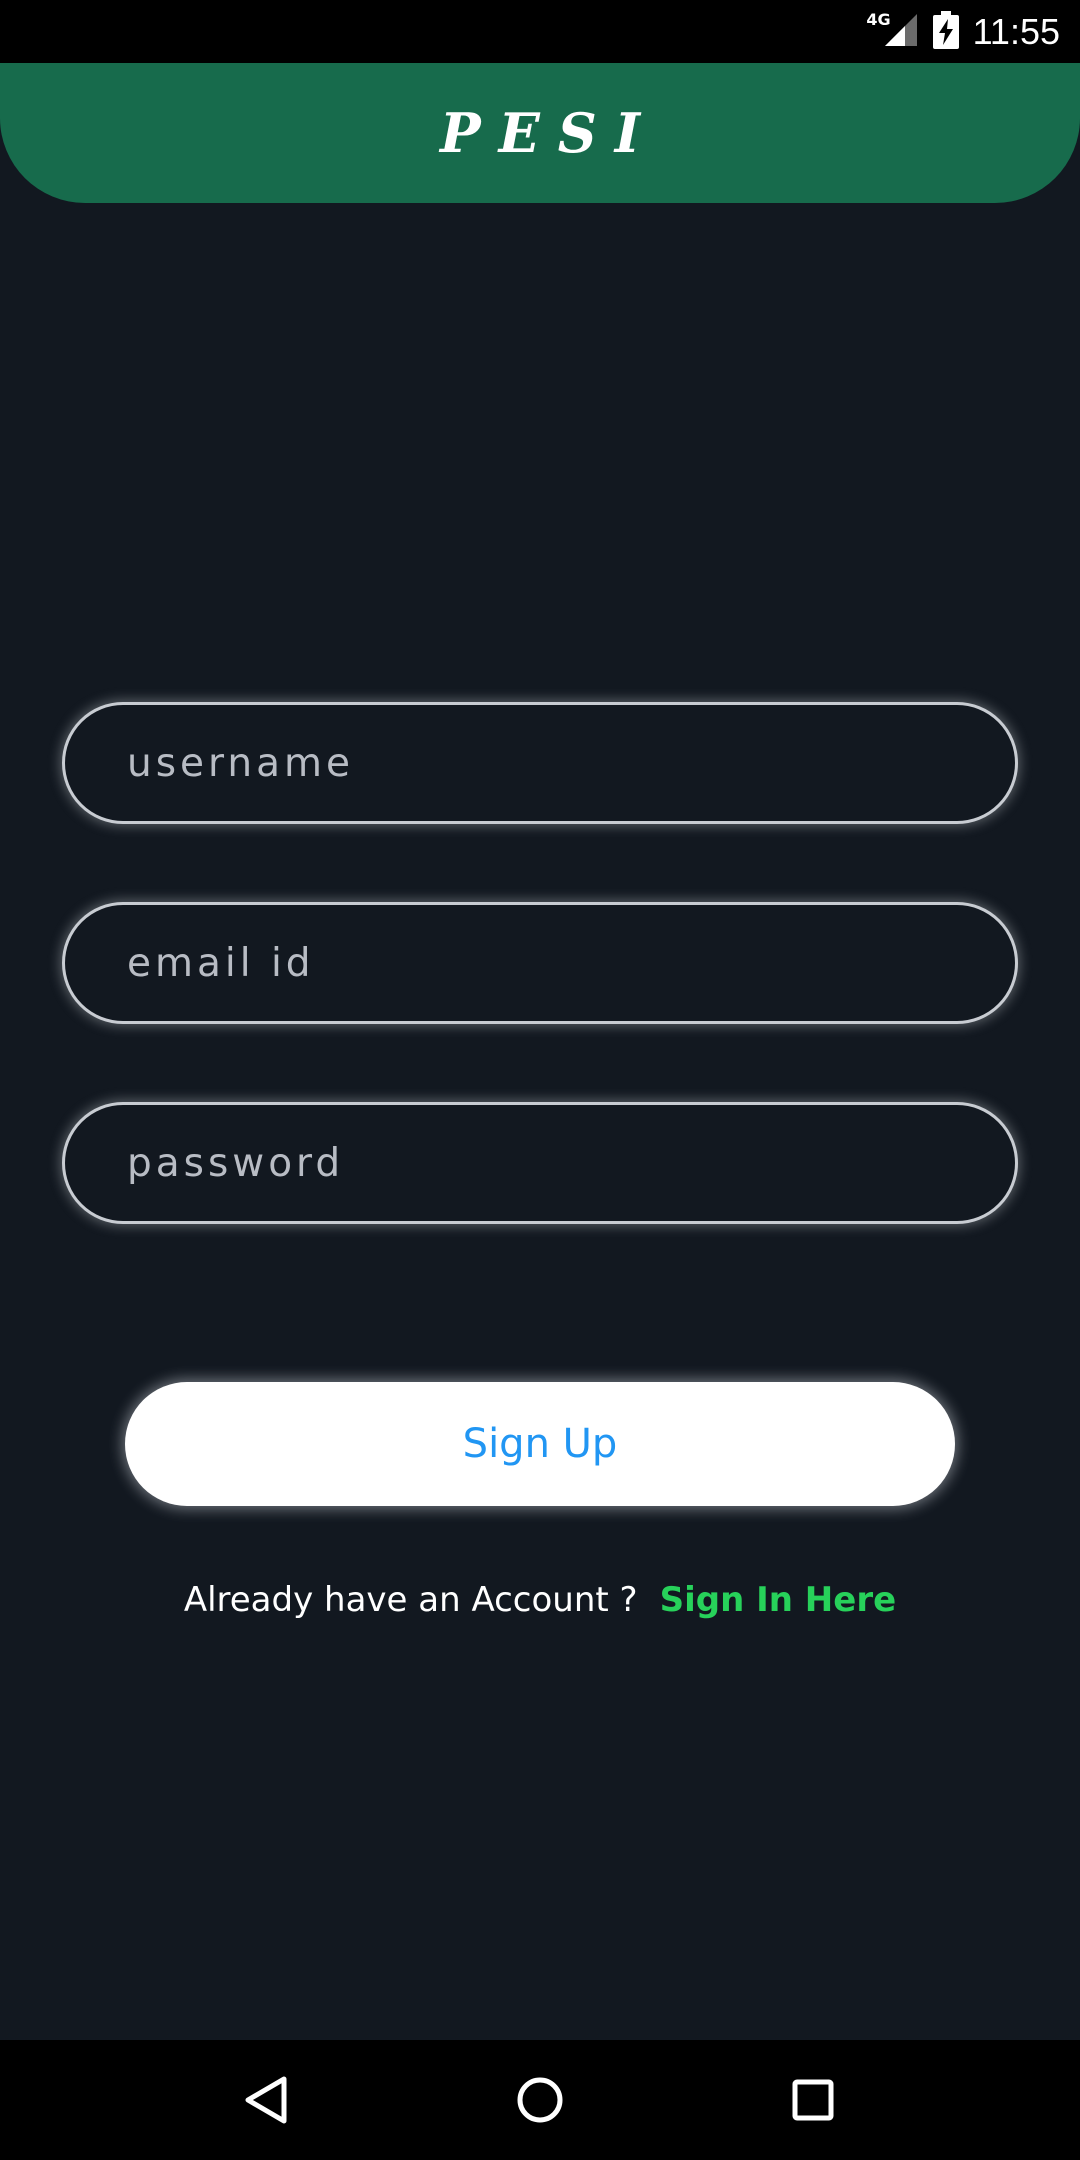 The image size is (1080, 2160). I want to click on sign-up-button: Sign Up, so click(540, 1444).